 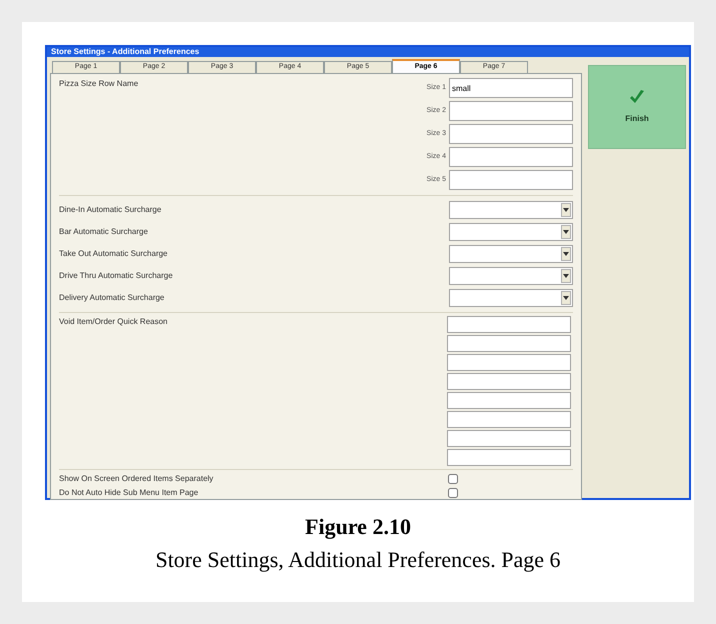 What do you see at coordinates (128, 493) in the screenshot?
I see `option-label: Do Not Auto Hide Sub Menu Item Page` at bounding box center [128, 493].